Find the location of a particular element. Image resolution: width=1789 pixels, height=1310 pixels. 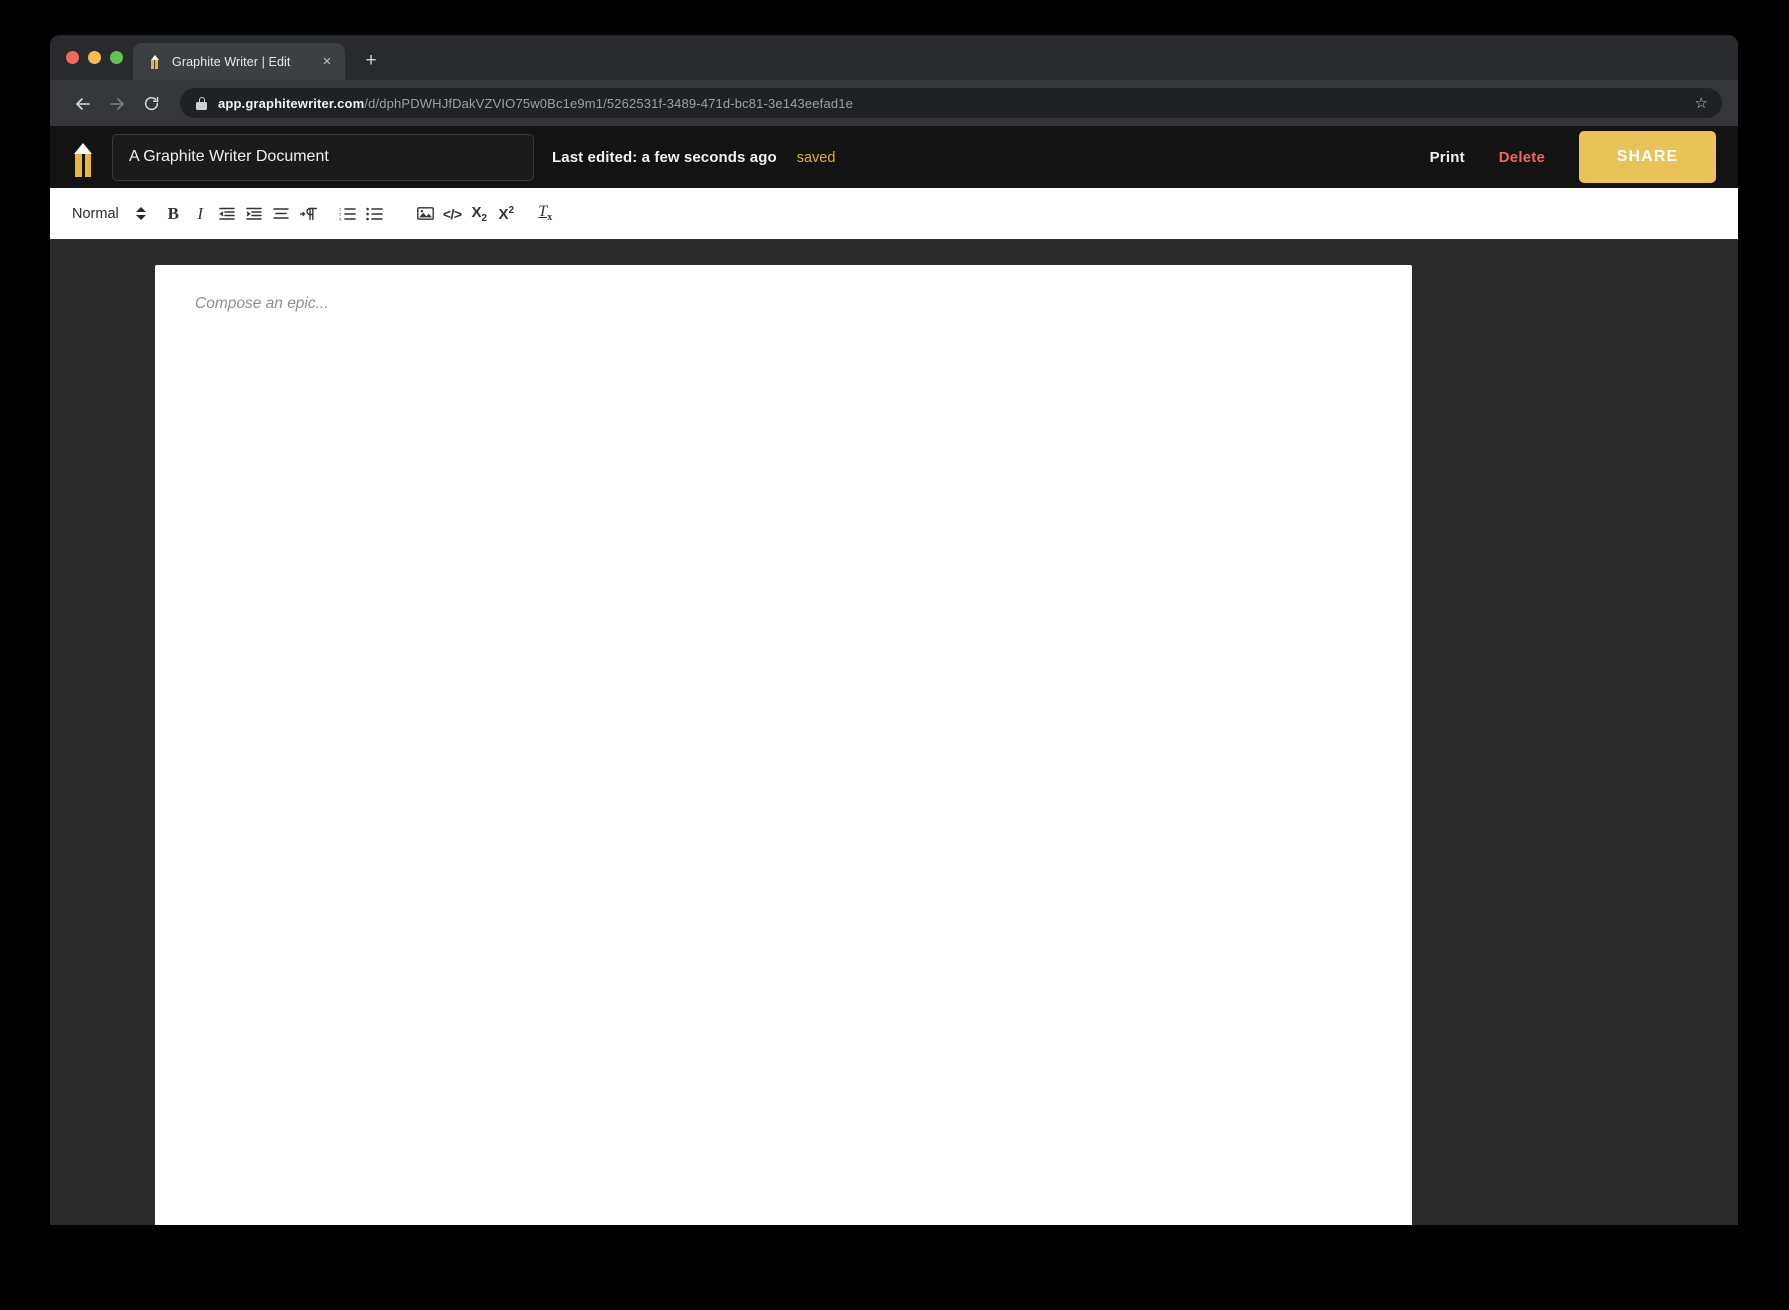

text-direction-button is located at coordinates (308, 214).